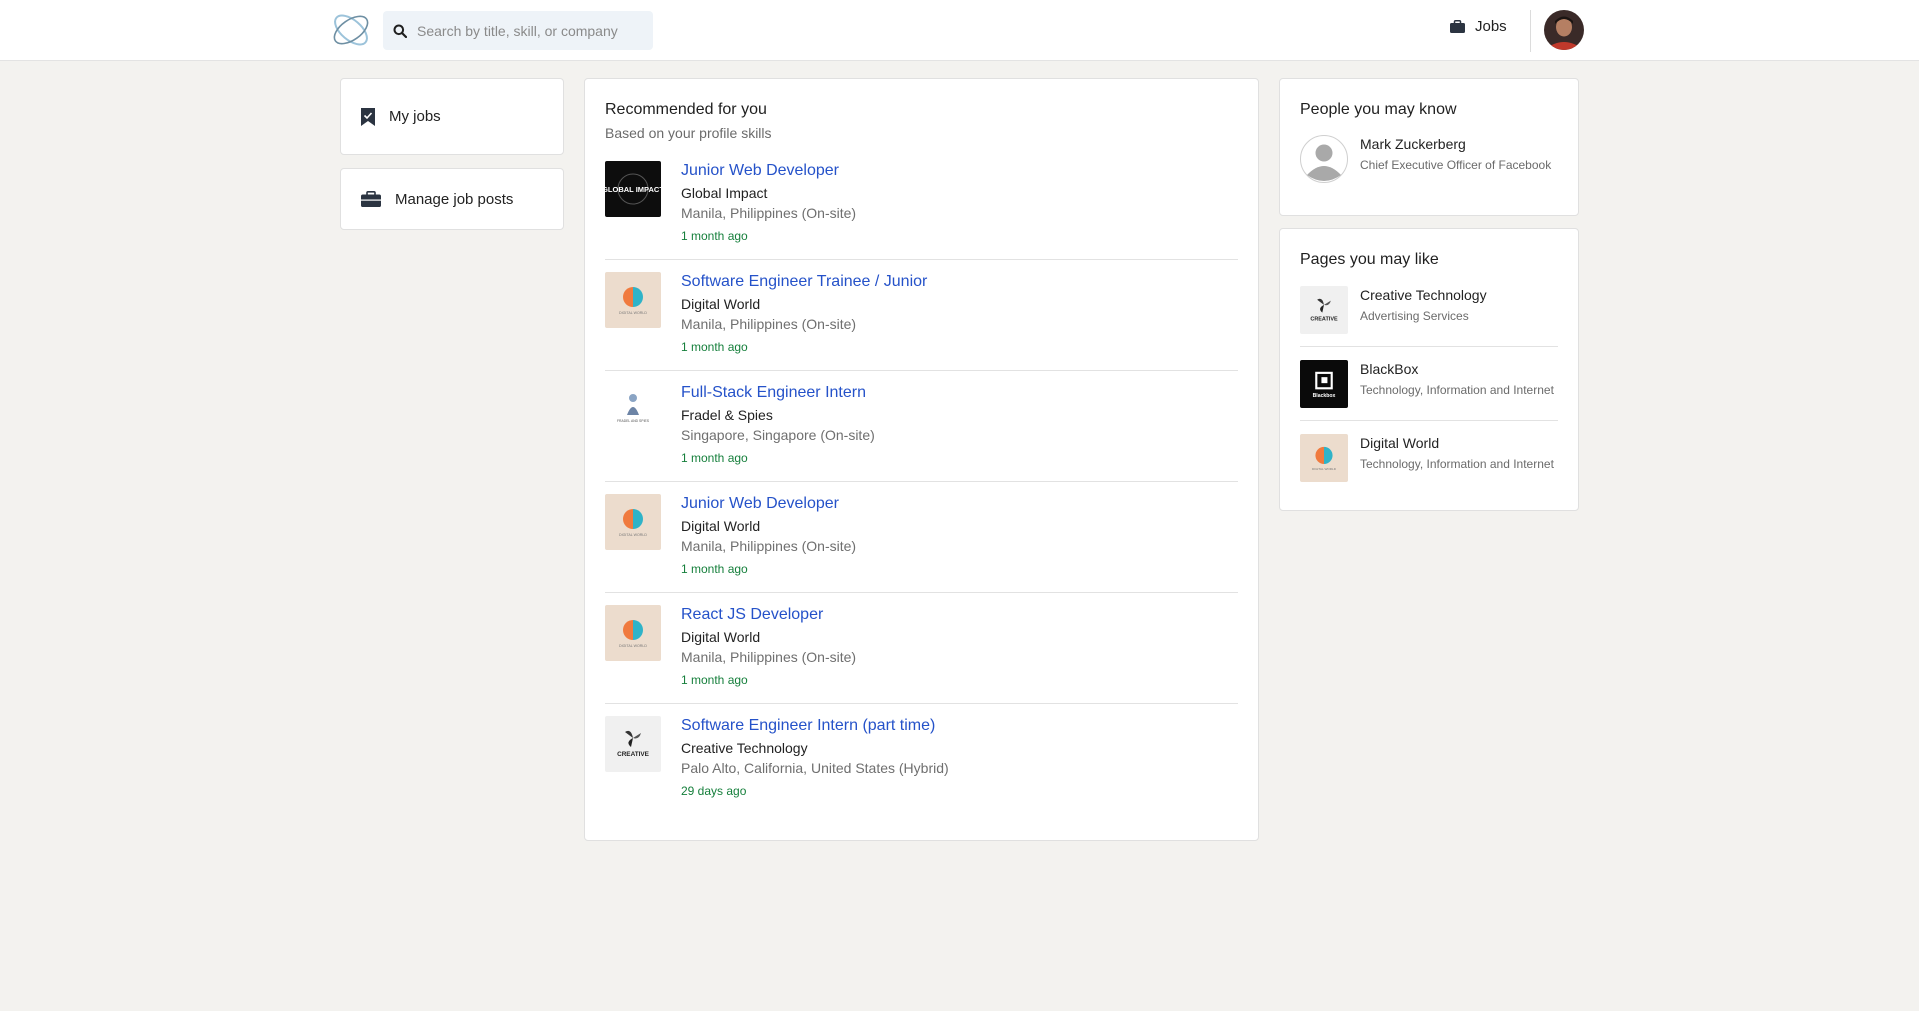 The height and width of the screenshot is (1011, 1919). I want to click on company-logo: CREATIVE, so click(633, 744).